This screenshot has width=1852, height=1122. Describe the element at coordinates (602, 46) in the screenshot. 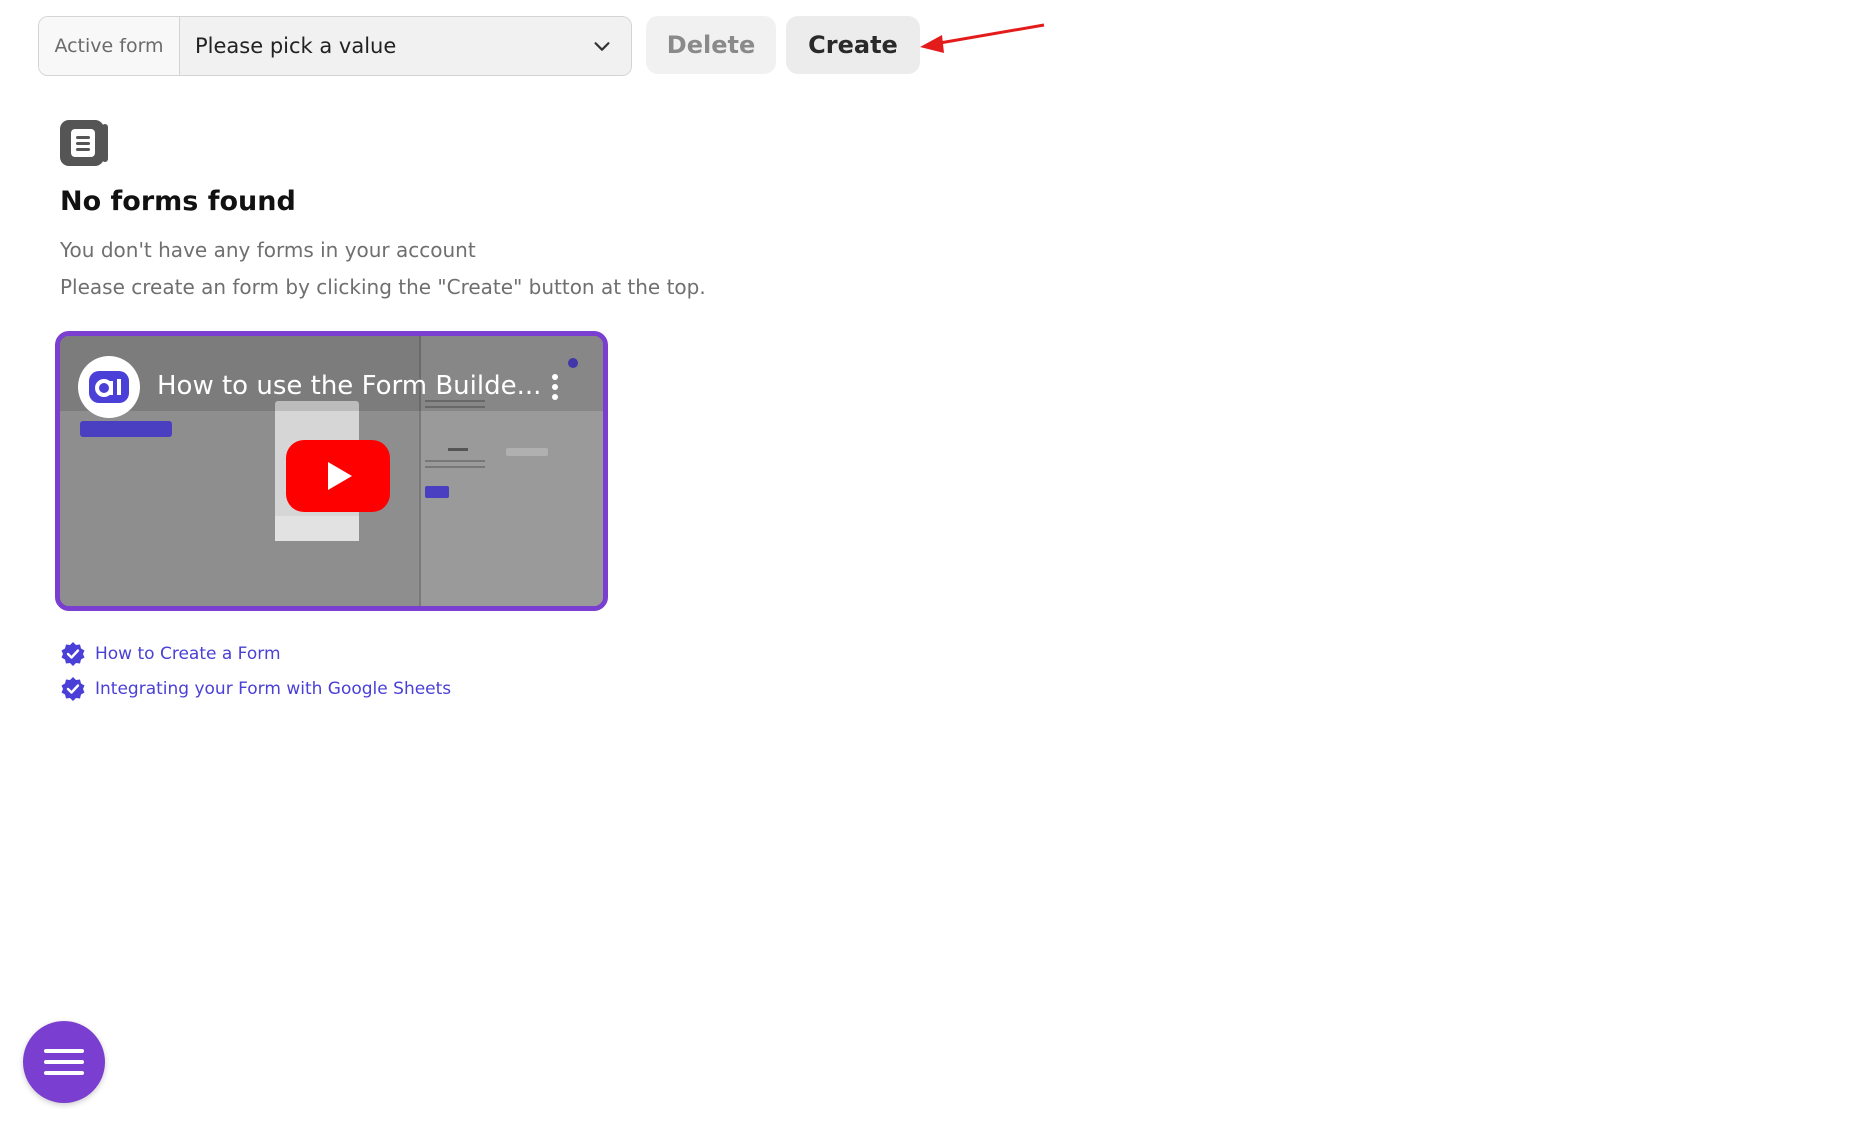

I see `chevron-down-icon` at that location.